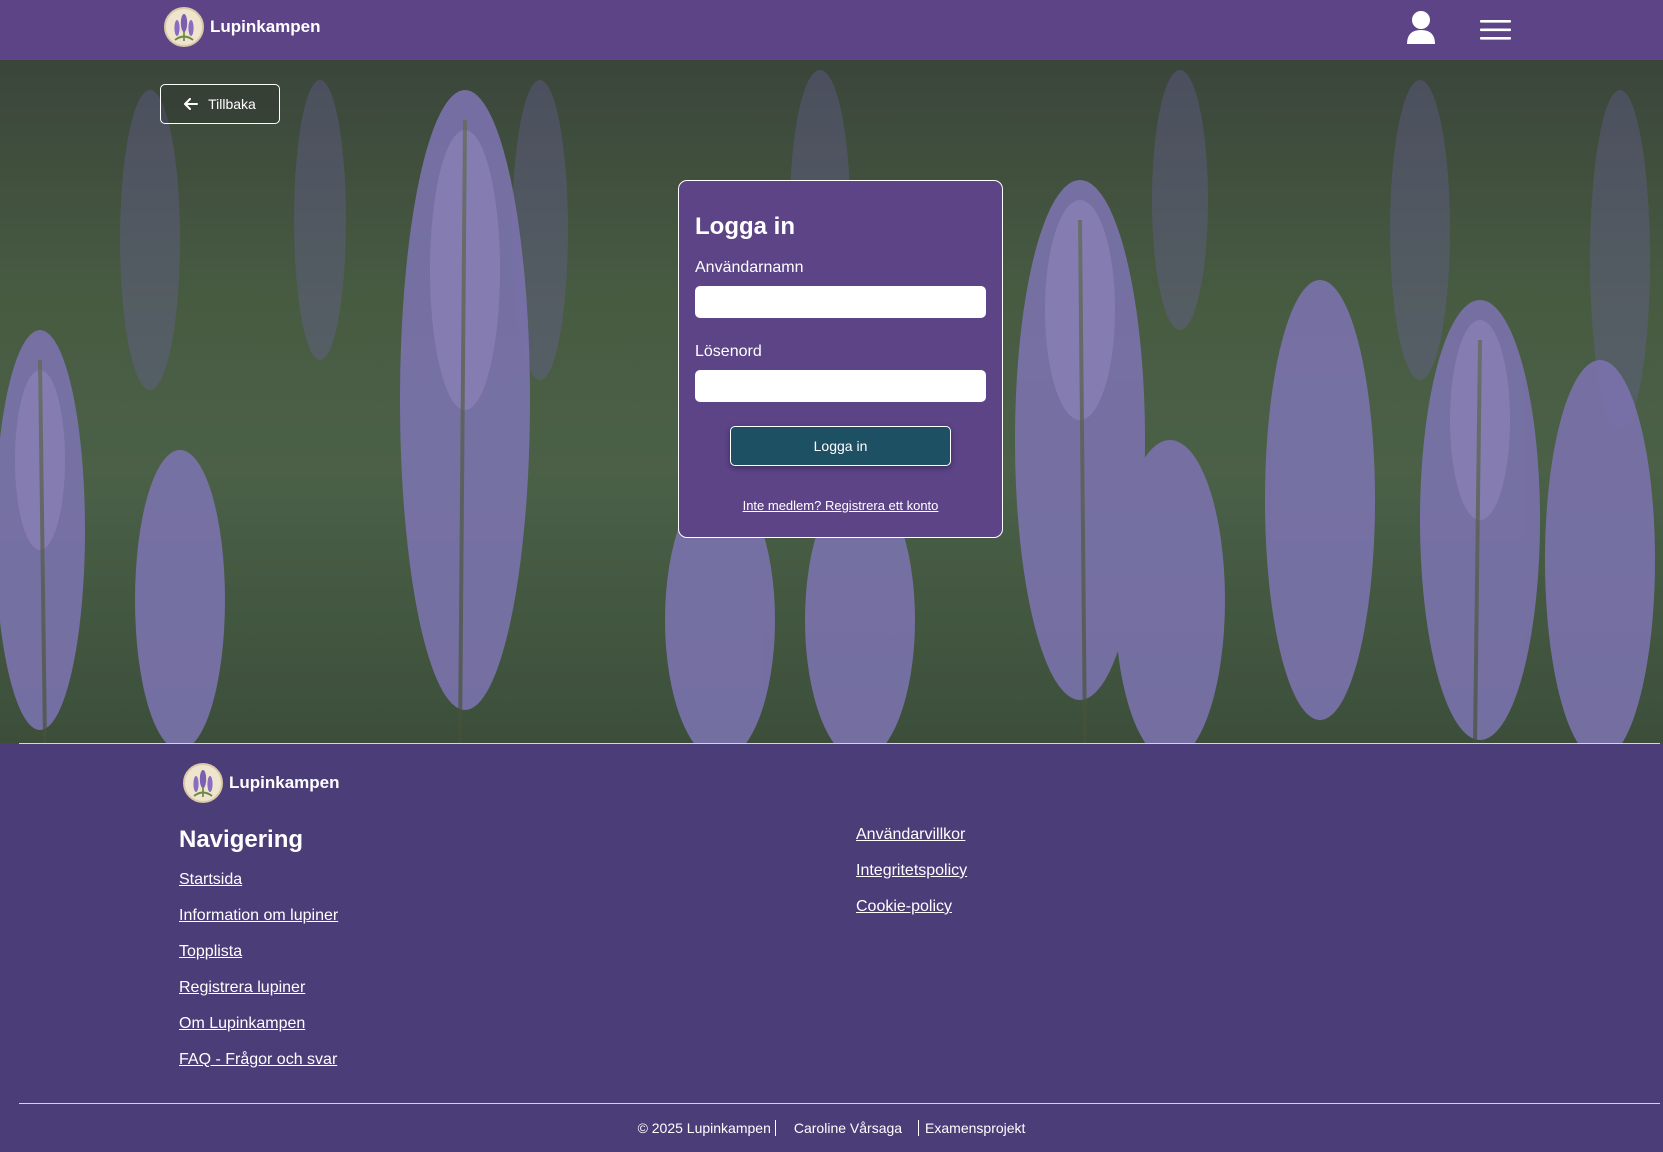 This screenshot has width=1663, height=1152. What do you see at coordinates (210, 879) in the screenshot?
I see `footer-link-startsida: Startsida` at bounding box center [210, 879].